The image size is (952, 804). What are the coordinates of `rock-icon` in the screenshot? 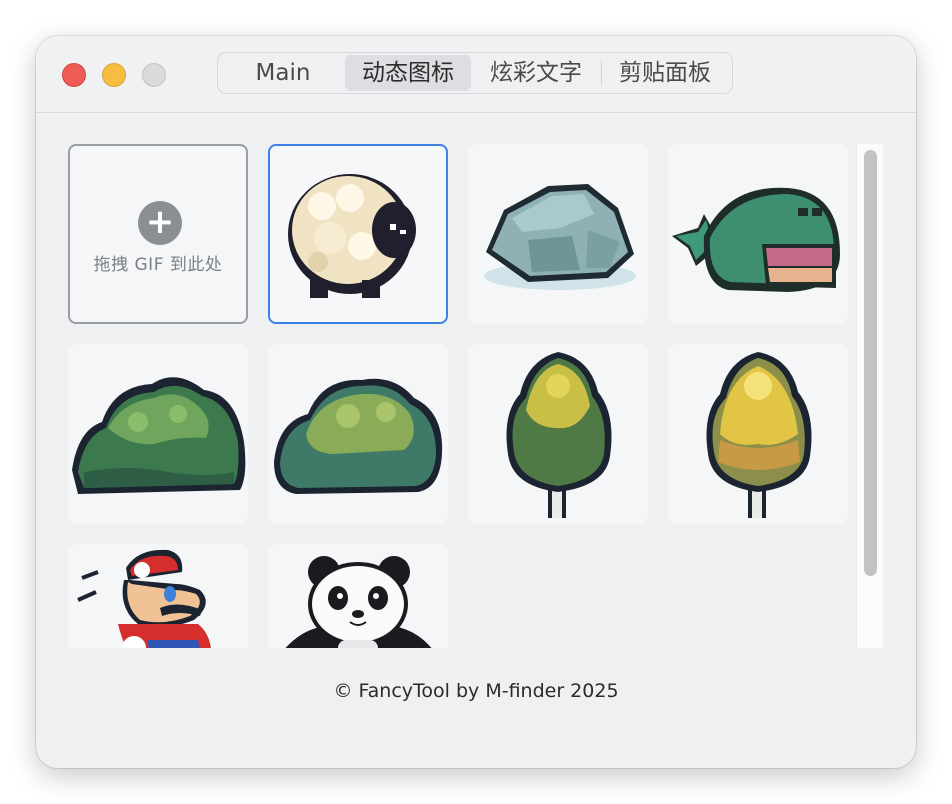 It's located at (560, 237).